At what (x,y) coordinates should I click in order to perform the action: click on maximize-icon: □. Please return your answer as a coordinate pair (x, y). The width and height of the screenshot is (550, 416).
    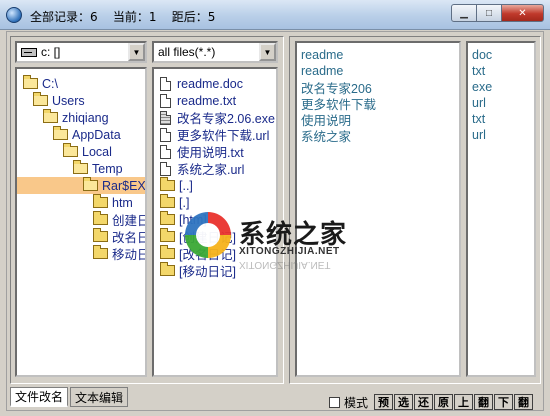
    Looking at the image, I should click on (489, 13).